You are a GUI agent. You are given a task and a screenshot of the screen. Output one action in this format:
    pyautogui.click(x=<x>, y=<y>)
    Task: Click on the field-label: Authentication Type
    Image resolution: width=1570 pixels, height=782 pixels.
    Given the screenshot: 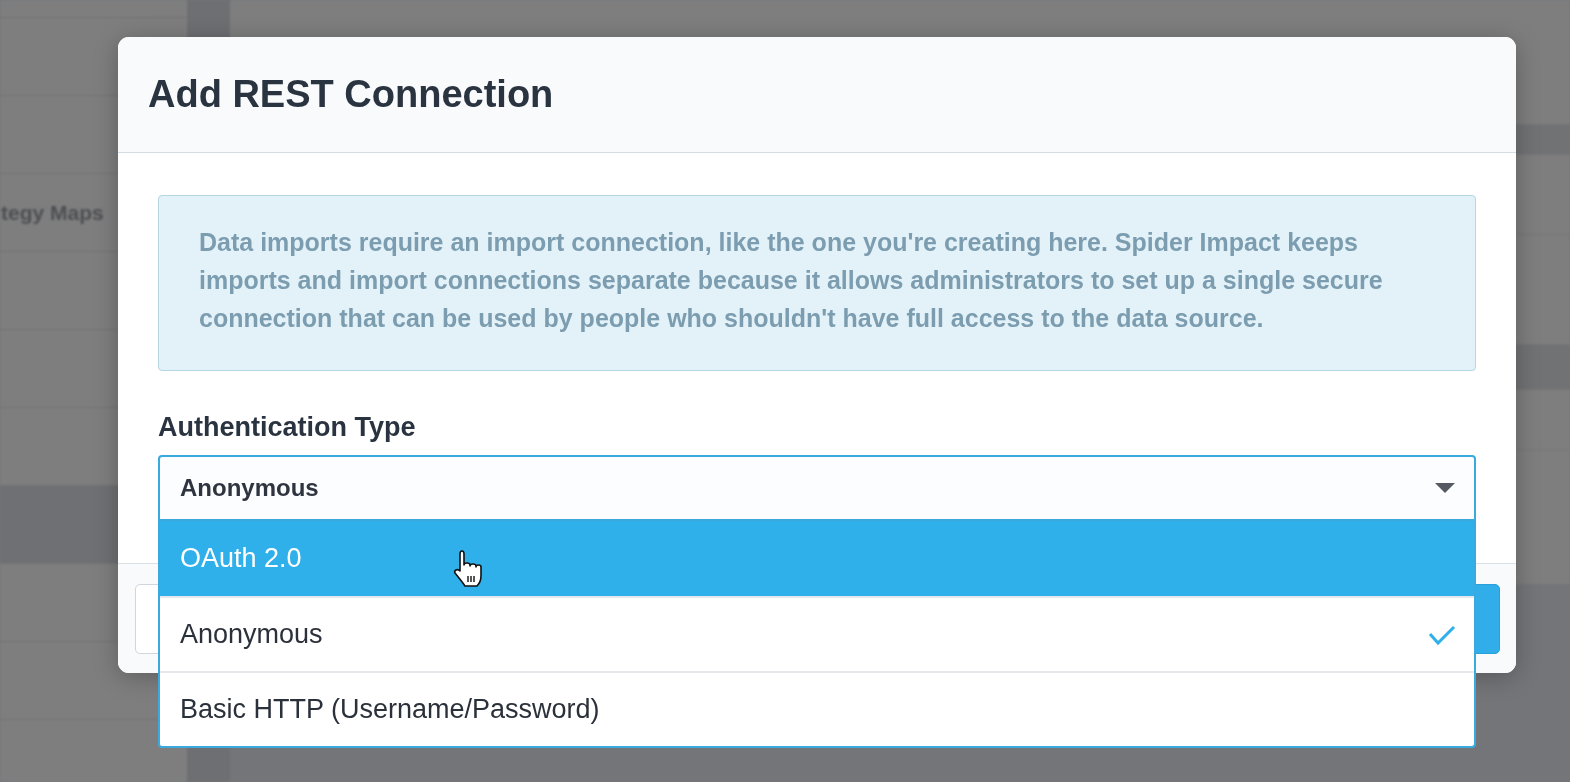 What is the action you would take?
    pyautogui.click(x=287, y=427)
    